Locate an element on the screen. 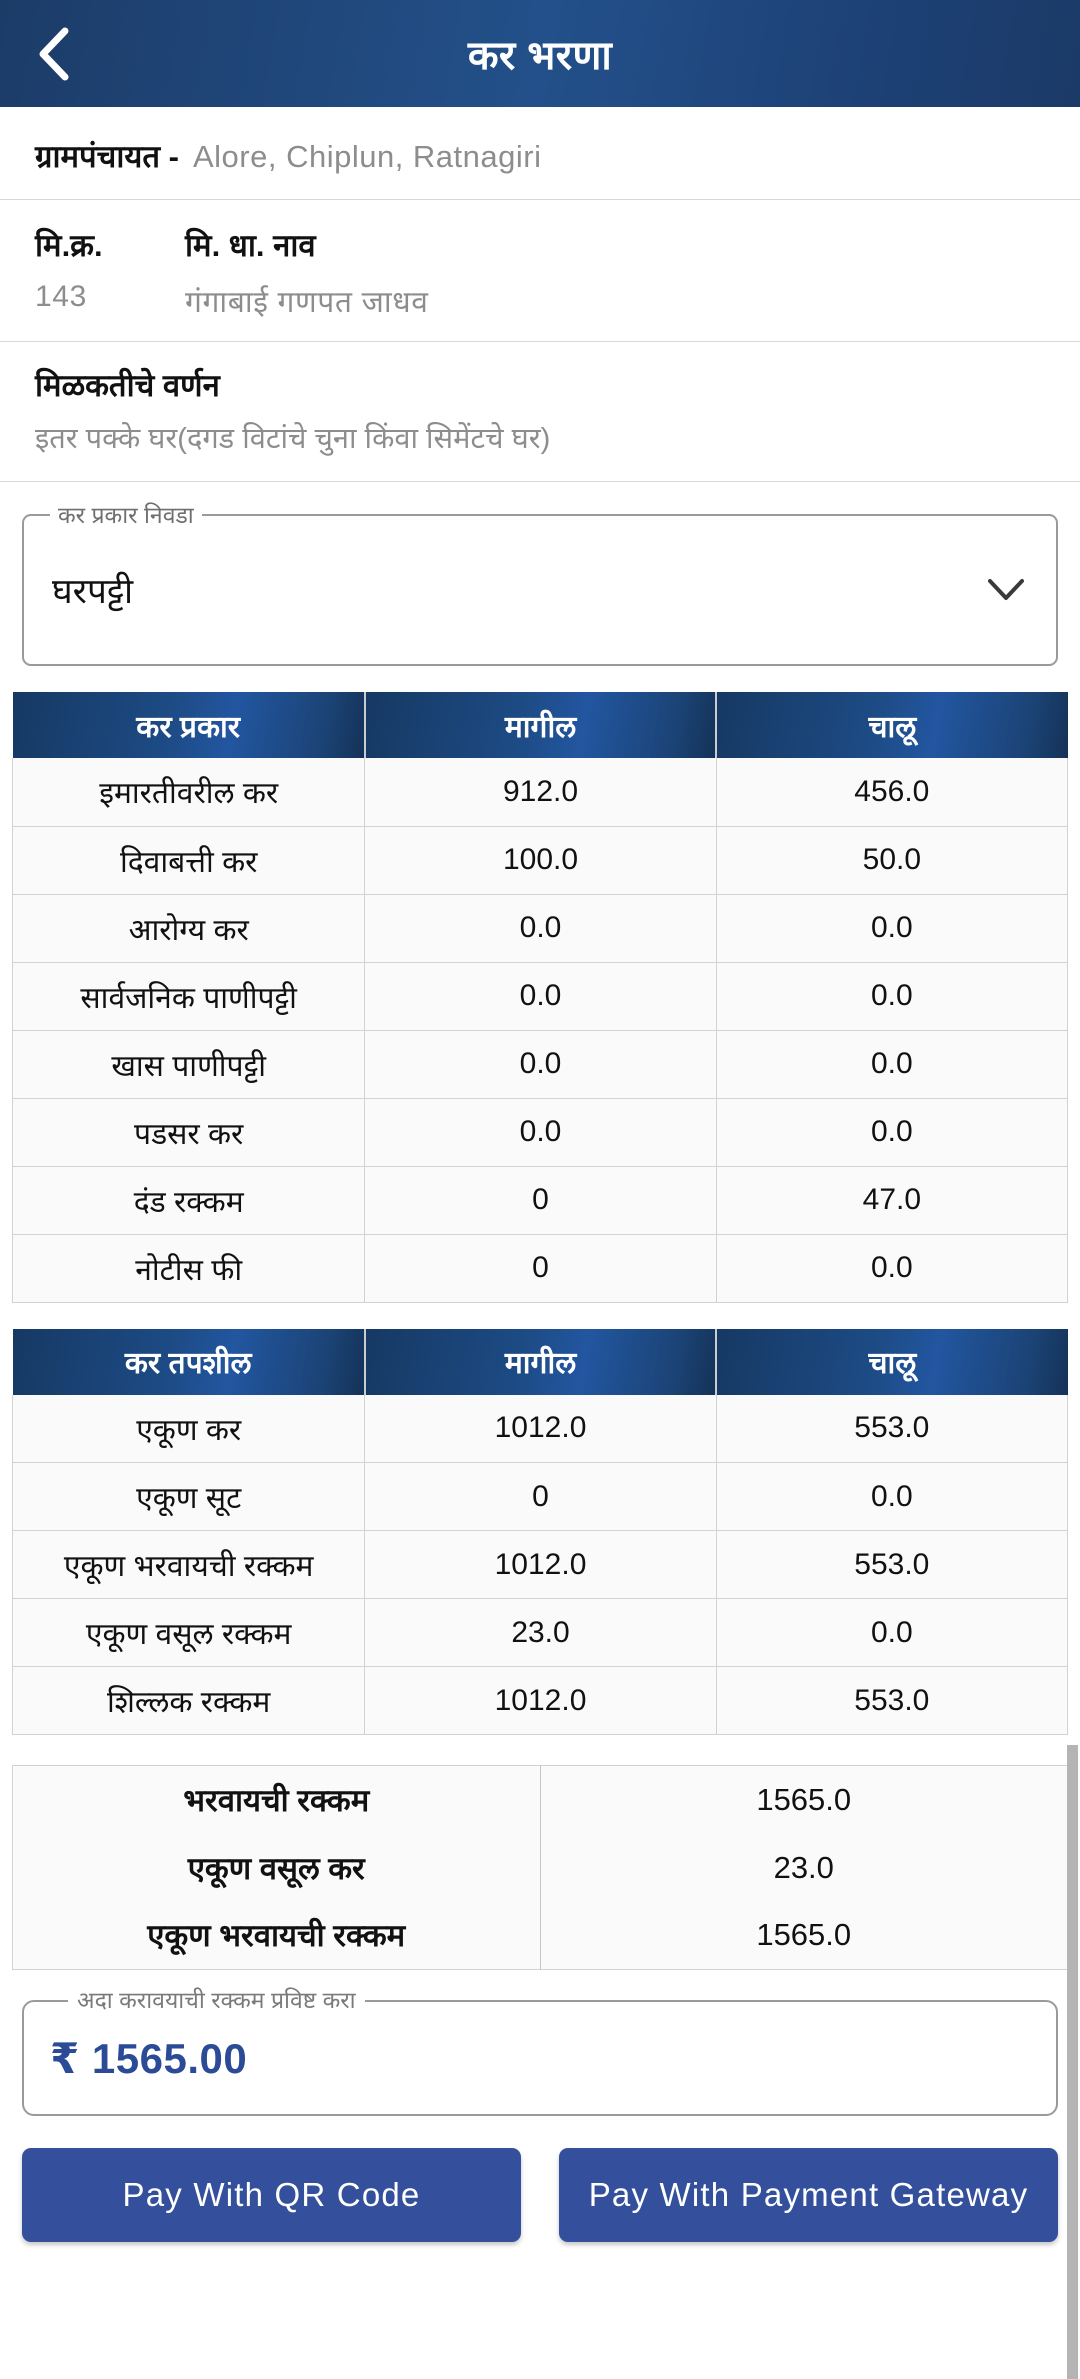  cell-current: 47.0 is located at coordinates (892, 1200).